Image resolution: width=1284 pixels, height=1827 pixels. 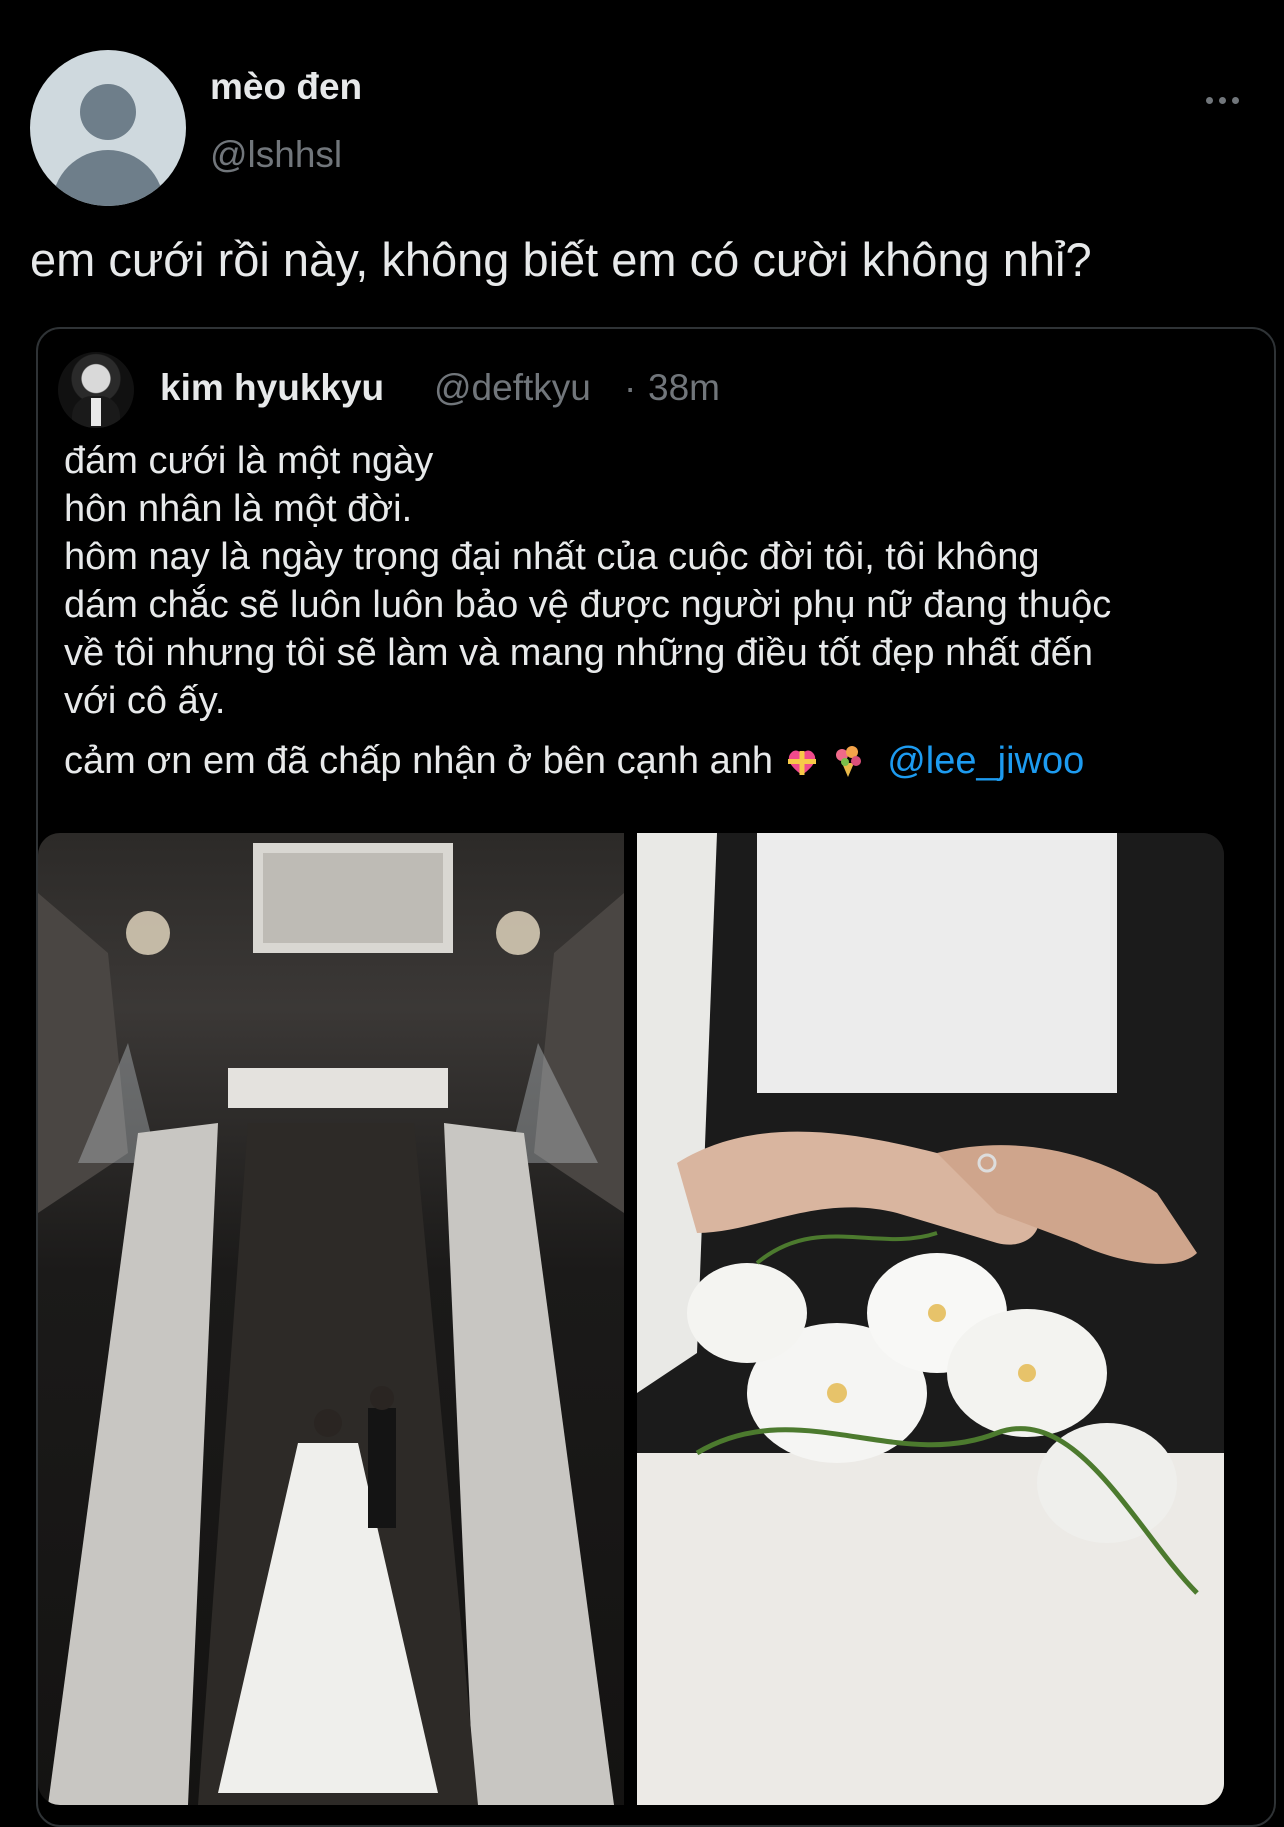 I want to click on default-avatar-body, so click(x=108, y=178).